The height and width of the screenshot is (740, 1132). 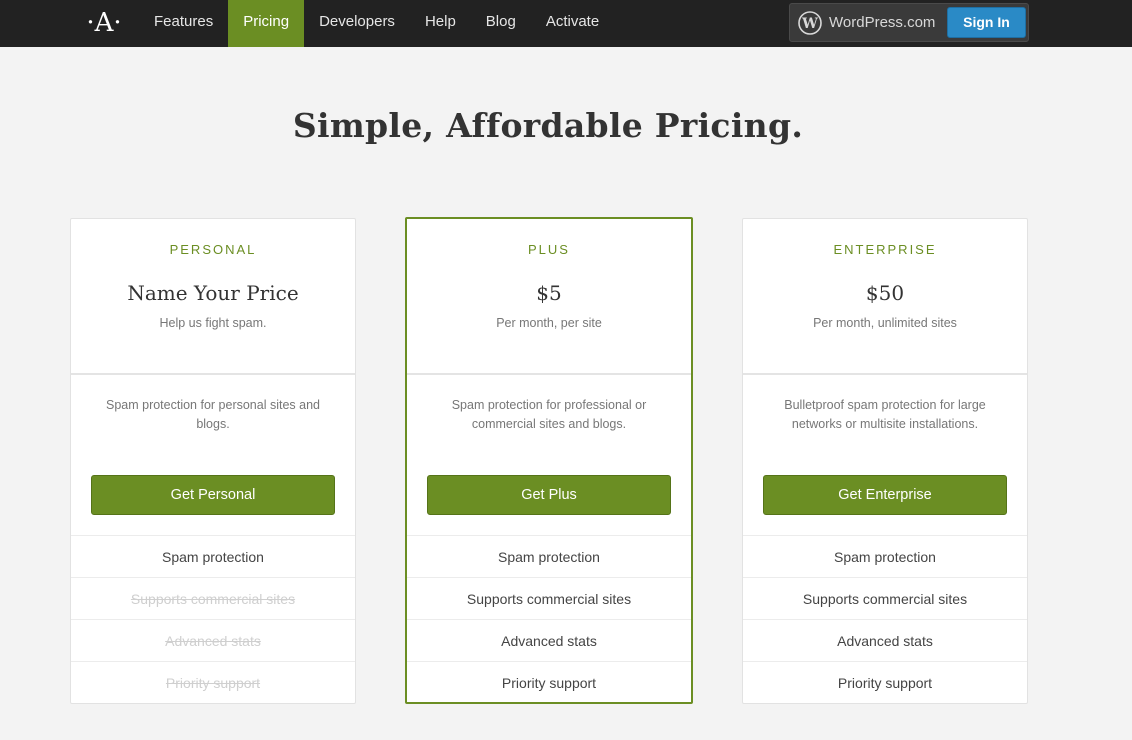 I want to click on plan-subtitle: Help us fight spam., so click(x=213, y=323).